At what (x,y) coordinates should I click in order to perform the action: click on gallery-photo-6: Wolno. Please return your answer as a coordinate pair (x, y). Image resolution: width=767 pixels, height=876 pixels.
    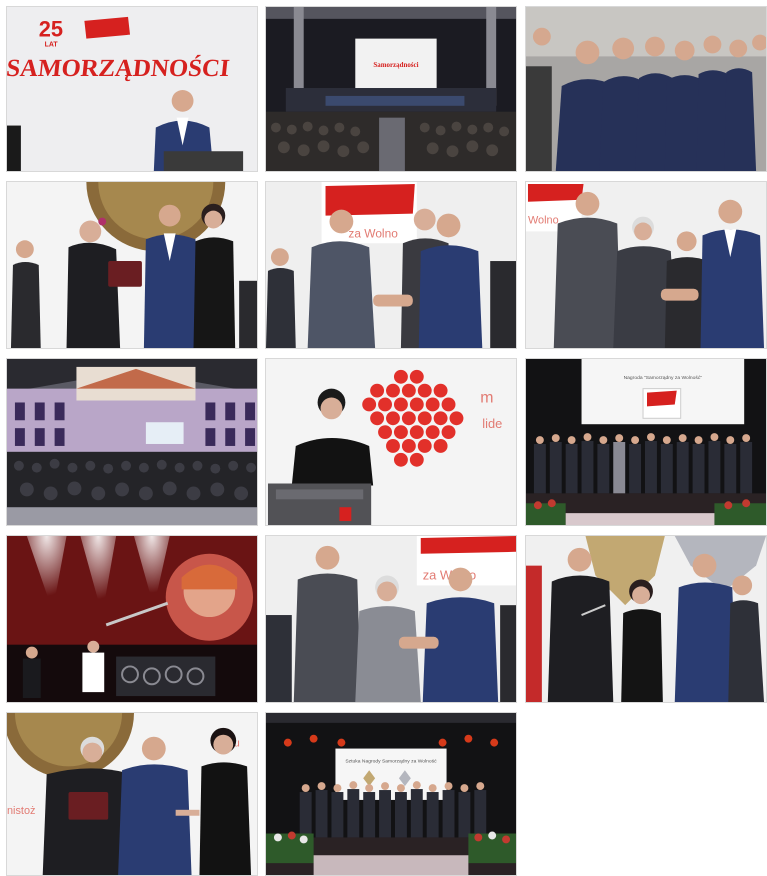
    Looking at the image, I should click on (646, 265).